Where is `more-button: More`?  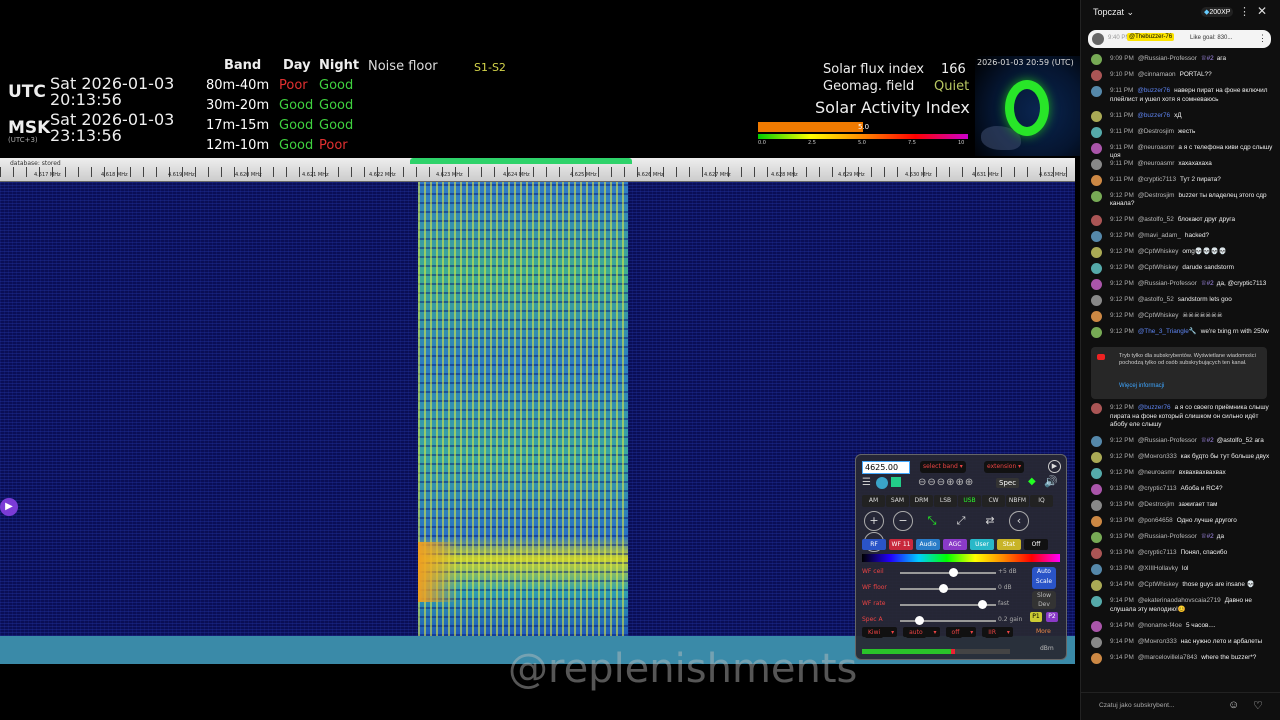 more-button: More is located at coordinates (1043, 631).